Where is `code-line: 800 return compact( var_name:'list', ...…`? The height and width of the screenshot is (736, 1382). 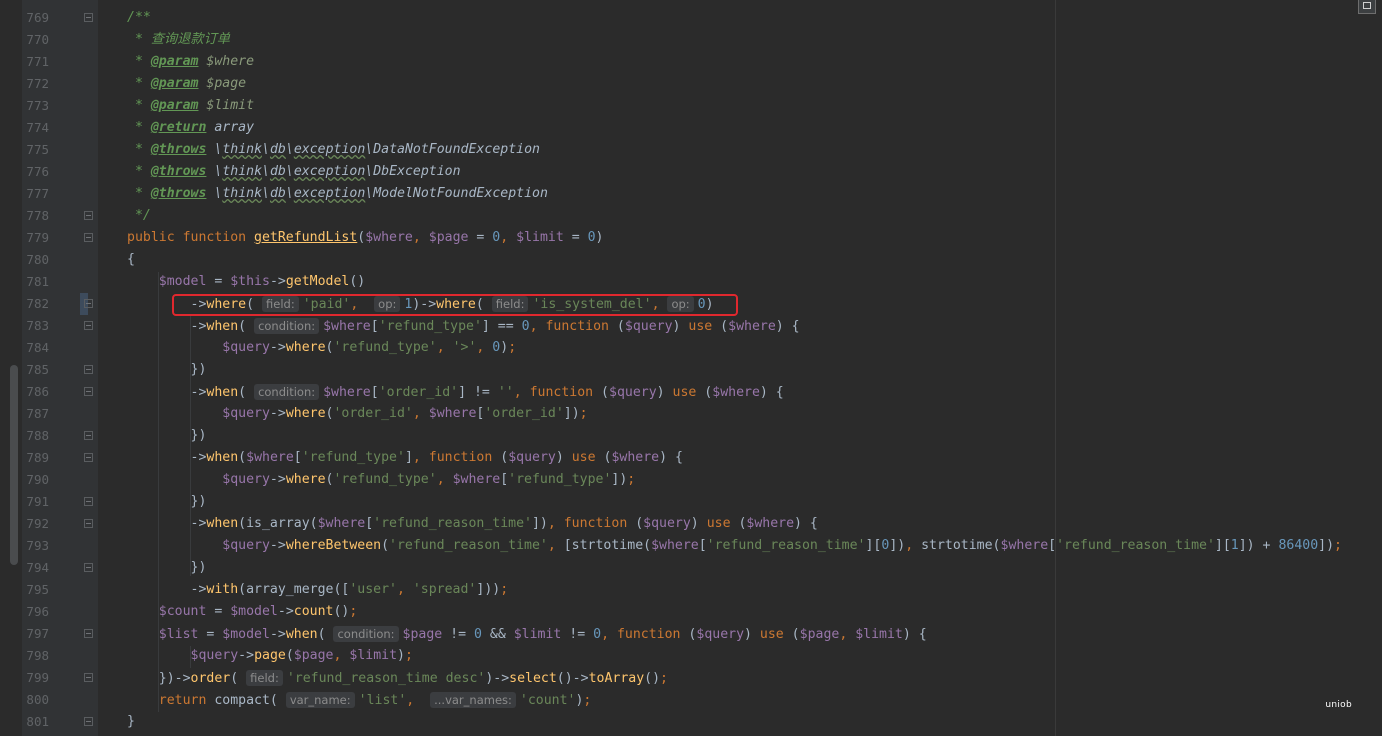 code-line: 800 return compact( var_name:'list', ...… is located at coordinates (691, 700).